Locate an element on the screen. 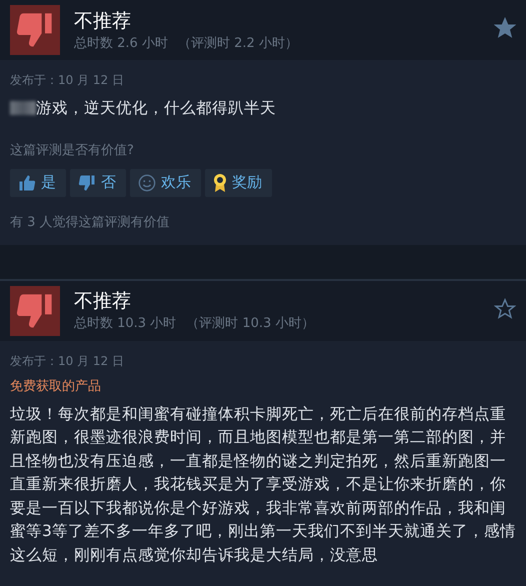 This screenshot has width=526, height=586. vote-button: 否 is located at coordinates (98, 182).